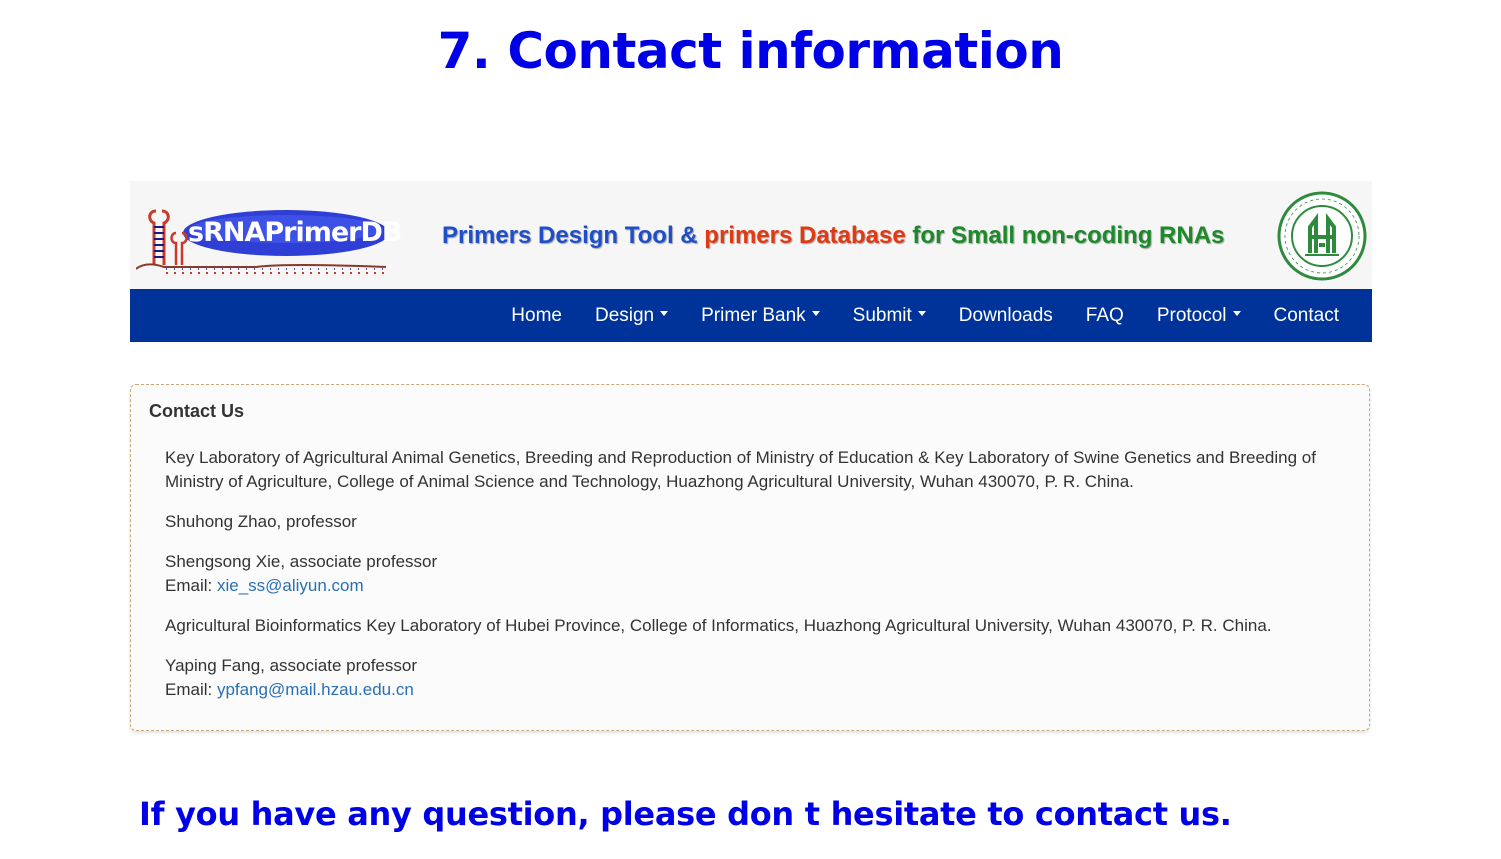  I want to click on person-xie: Shengsong Xie, associate professor, so click(301, 561).